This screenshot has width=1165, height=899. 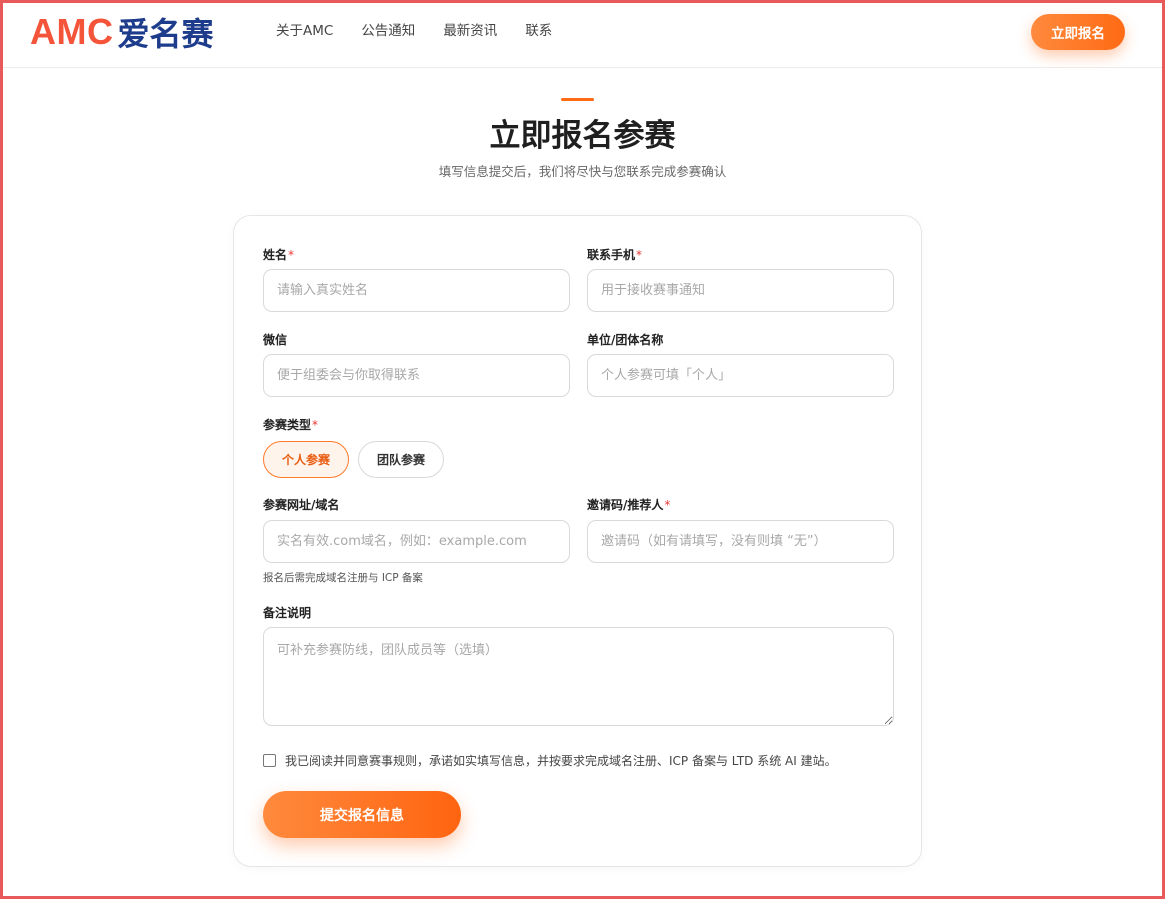 What do you see at coordinates (582, 171) in the screenshot?
I see `page-subtitle: 填写信息提交后，我们将尽快与您联系完成参赛确认` at bounding box center [582, 171].